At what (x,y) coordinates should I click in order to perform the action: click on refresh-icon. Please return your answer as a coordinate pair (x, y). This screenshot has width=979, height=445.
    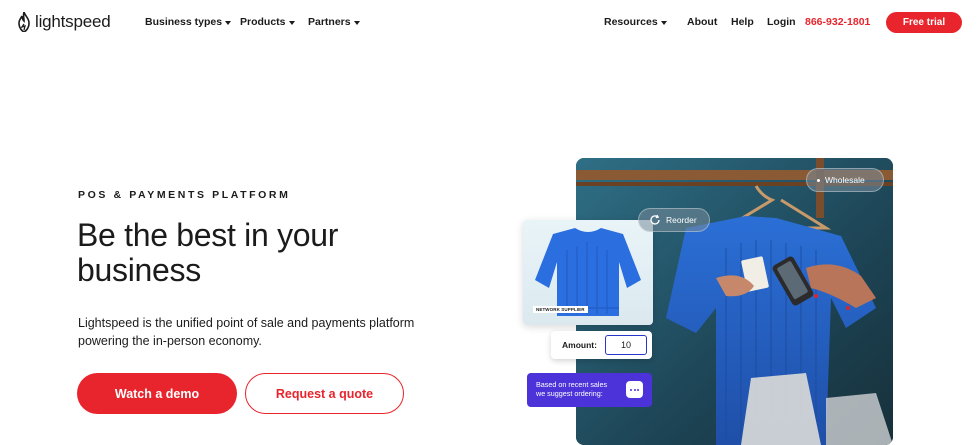
    Looking at the image, I should click on (655, 219).